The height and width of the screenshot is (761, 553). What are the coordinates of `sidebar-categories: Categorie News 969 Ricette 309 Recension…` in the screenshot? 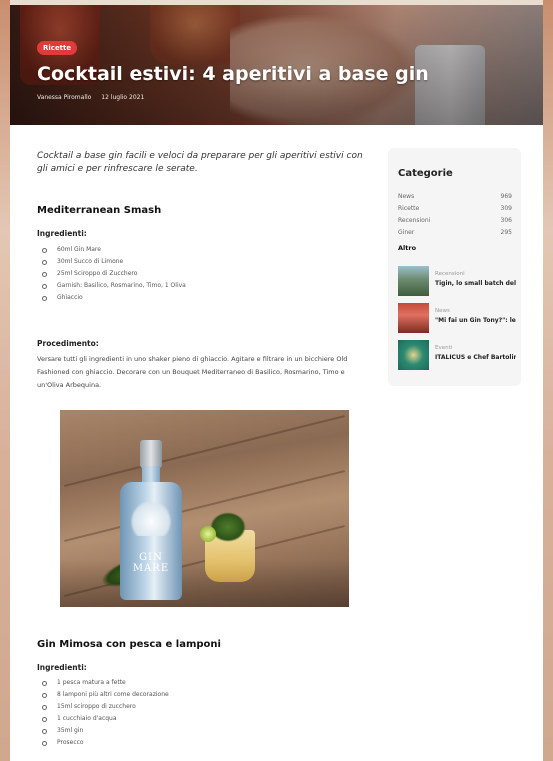 It's located at (454, 267).